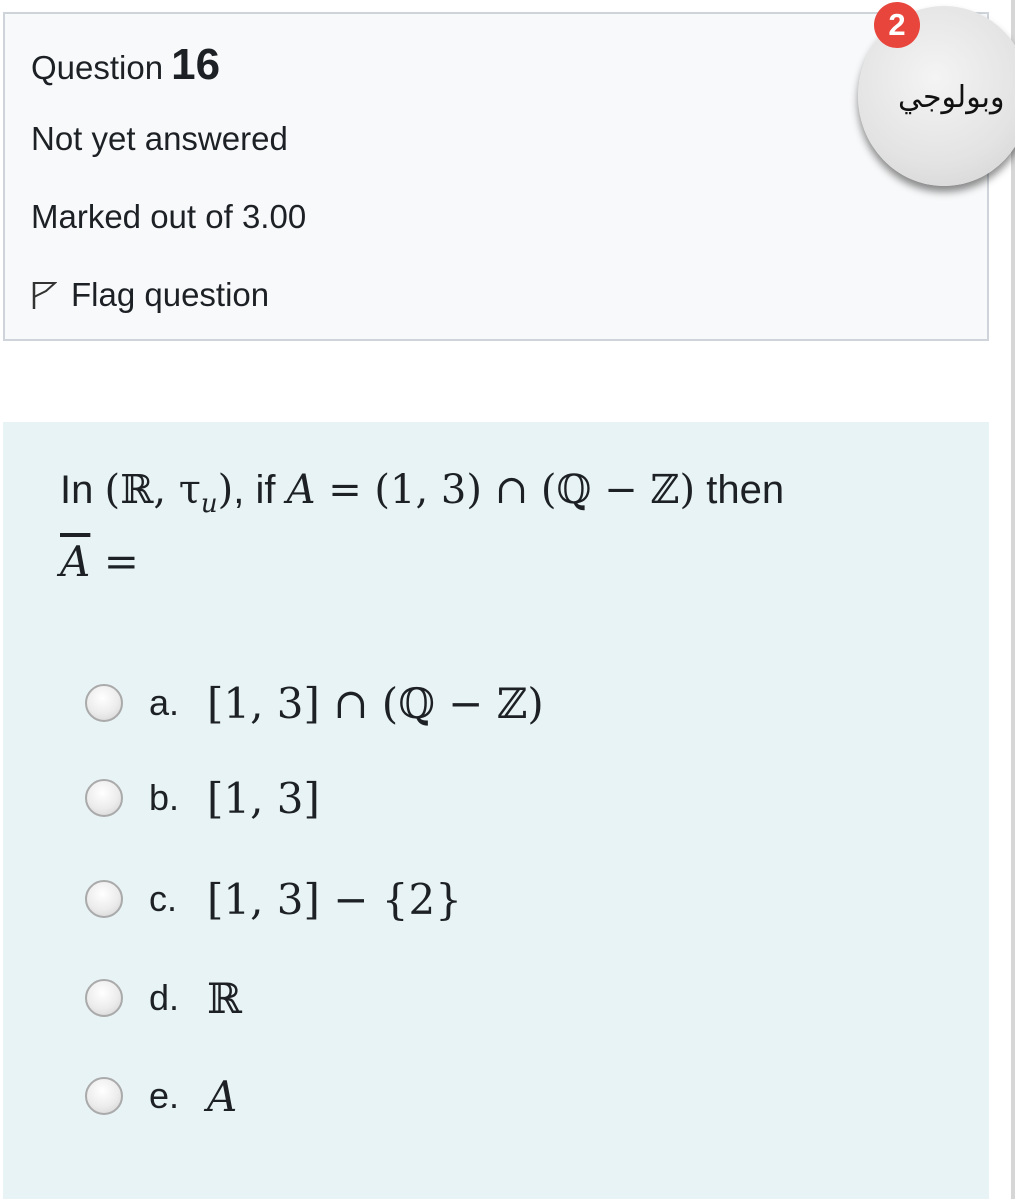 The height and width of the screenshot is (1199, 1015). I want to click on option-letter: a., so click(164, 702).